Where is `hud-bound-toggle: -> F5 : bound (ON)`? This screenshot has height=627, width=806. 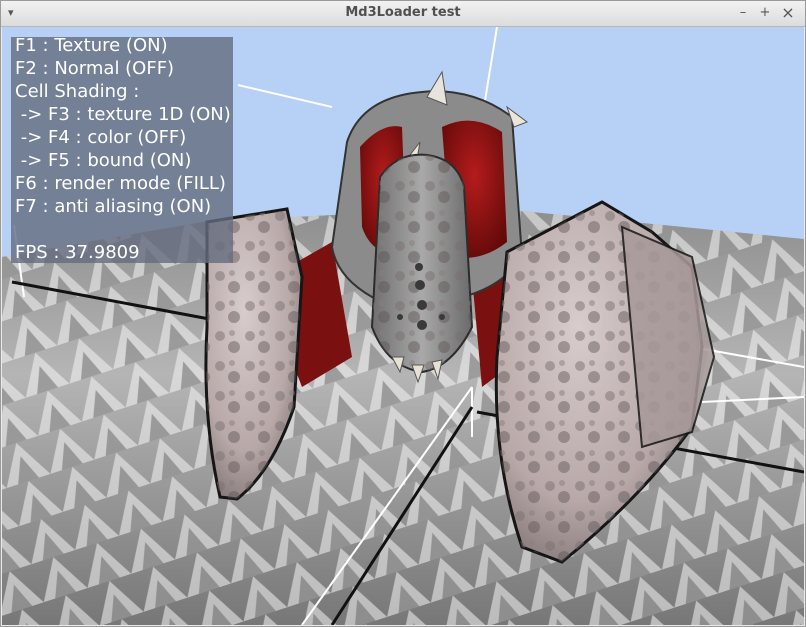 hud-bound-toggle: -> F5 : bound (ON) is located at coordinates (103, 160).